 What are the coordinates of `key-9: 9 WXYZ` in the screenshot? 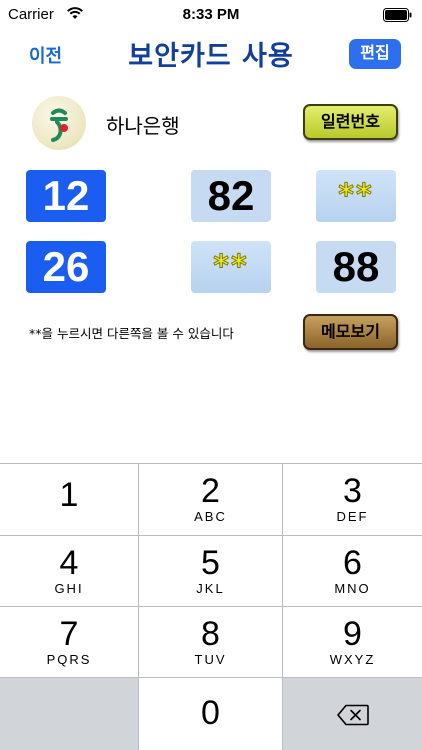 It's located at (352, 642).